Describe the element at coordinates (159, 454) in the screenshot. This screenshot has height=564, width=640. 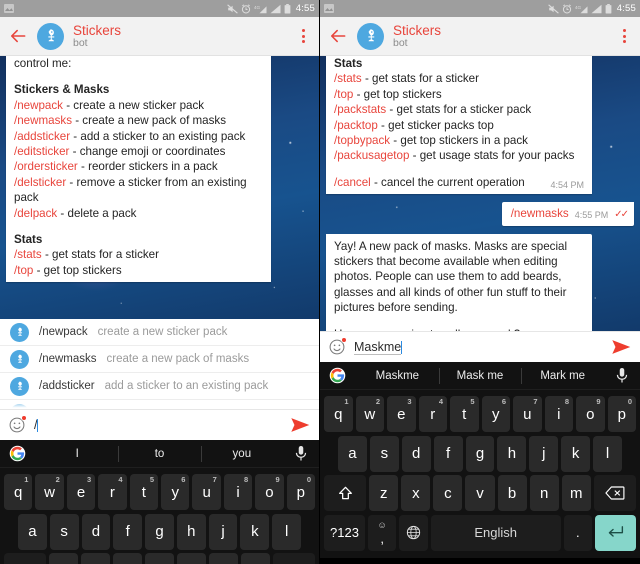
I see `keyboard-suggestion: to` at that location.